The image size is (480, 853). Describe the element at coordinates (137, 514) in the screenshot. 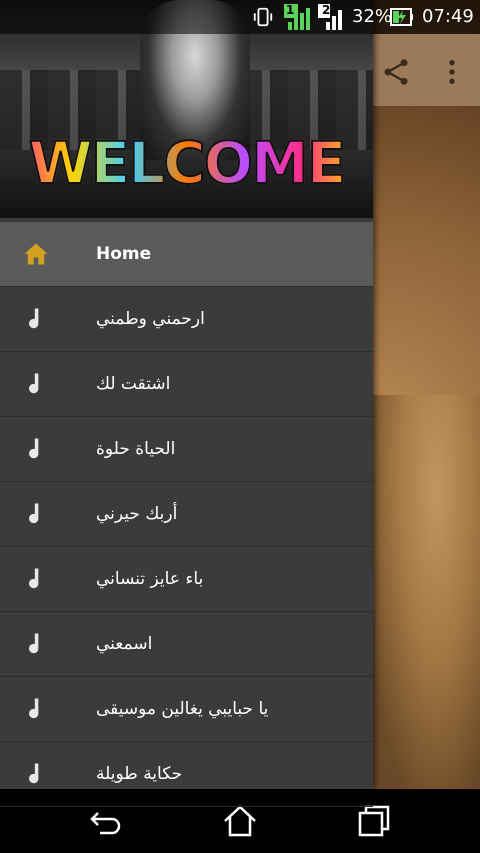

I see `menu-item-label: أربك حيرني` at that location.